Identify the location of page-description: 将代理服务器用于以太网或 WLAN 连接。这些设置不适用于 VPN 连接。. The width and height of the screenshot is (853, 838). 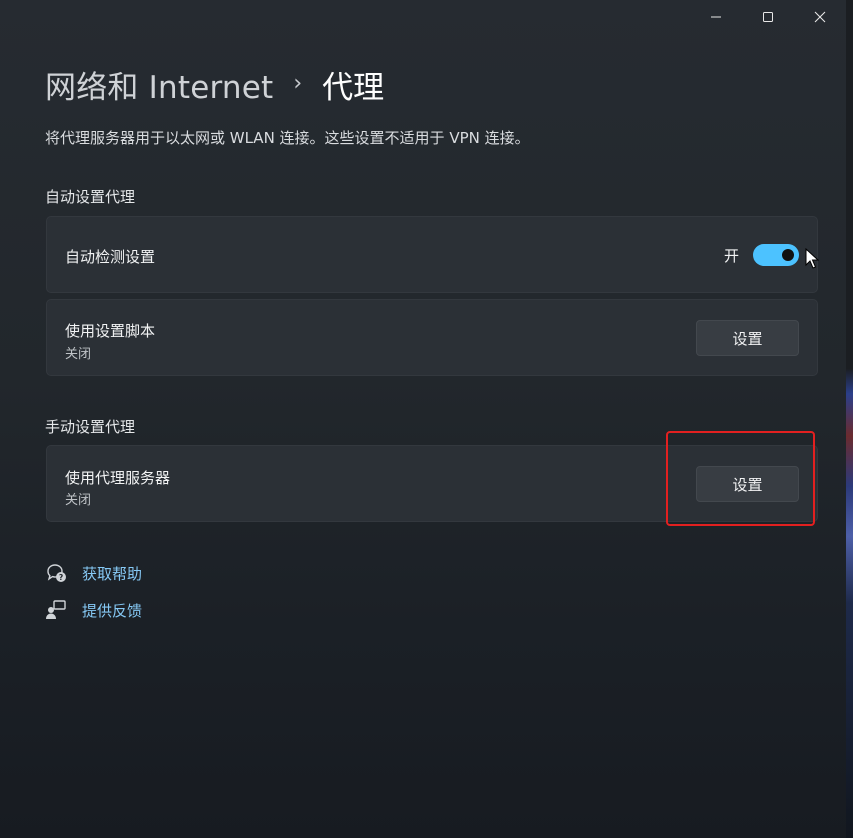
(287, 138).